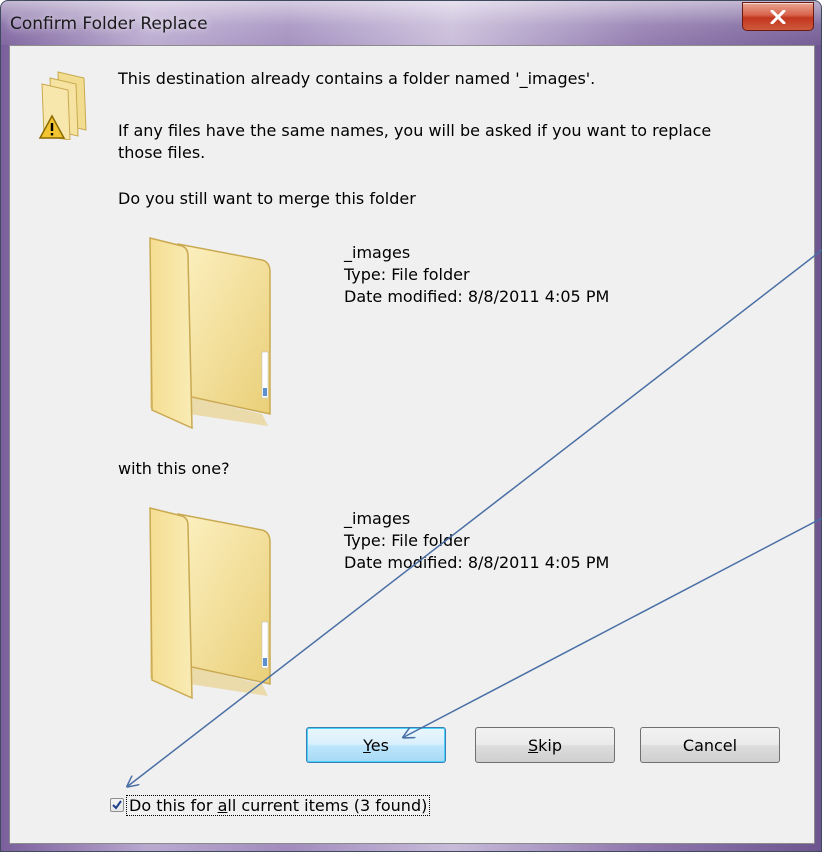 The image size is (822, 852). I want to click on source-folder-name: _images, so click(377, 252).